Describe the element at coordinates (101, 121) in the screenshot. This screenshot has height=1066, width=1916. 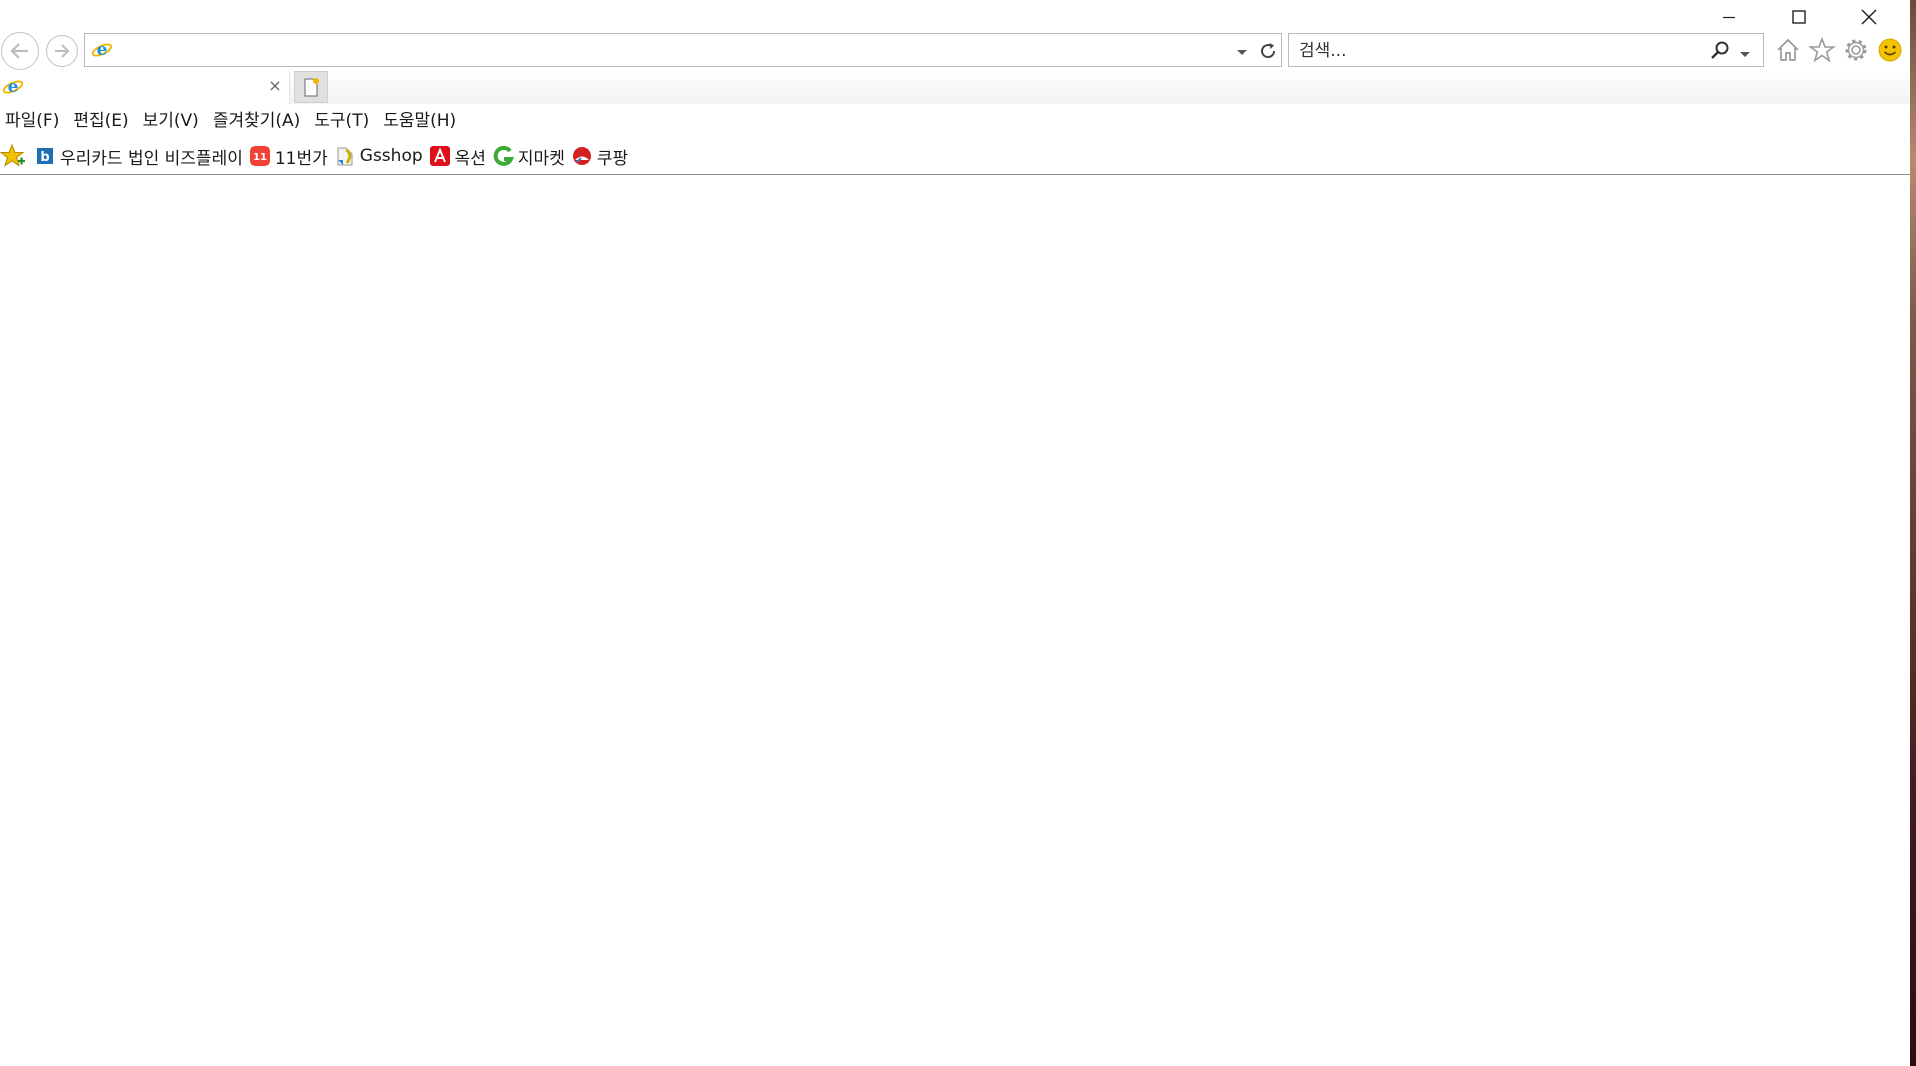
I see `menu-edit: 편집(E)` at that location.